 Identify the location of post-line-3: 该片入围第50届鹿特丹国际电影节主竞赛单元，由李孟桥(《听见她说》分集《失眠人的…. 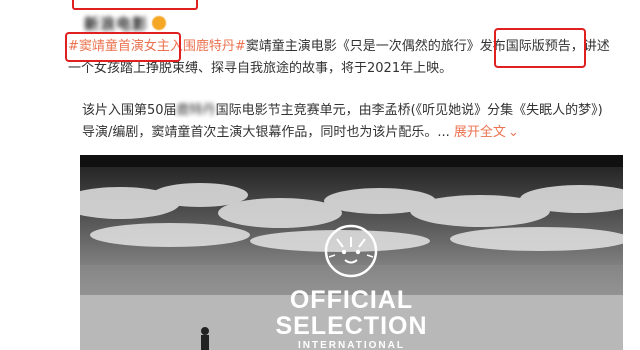
(360, 111).